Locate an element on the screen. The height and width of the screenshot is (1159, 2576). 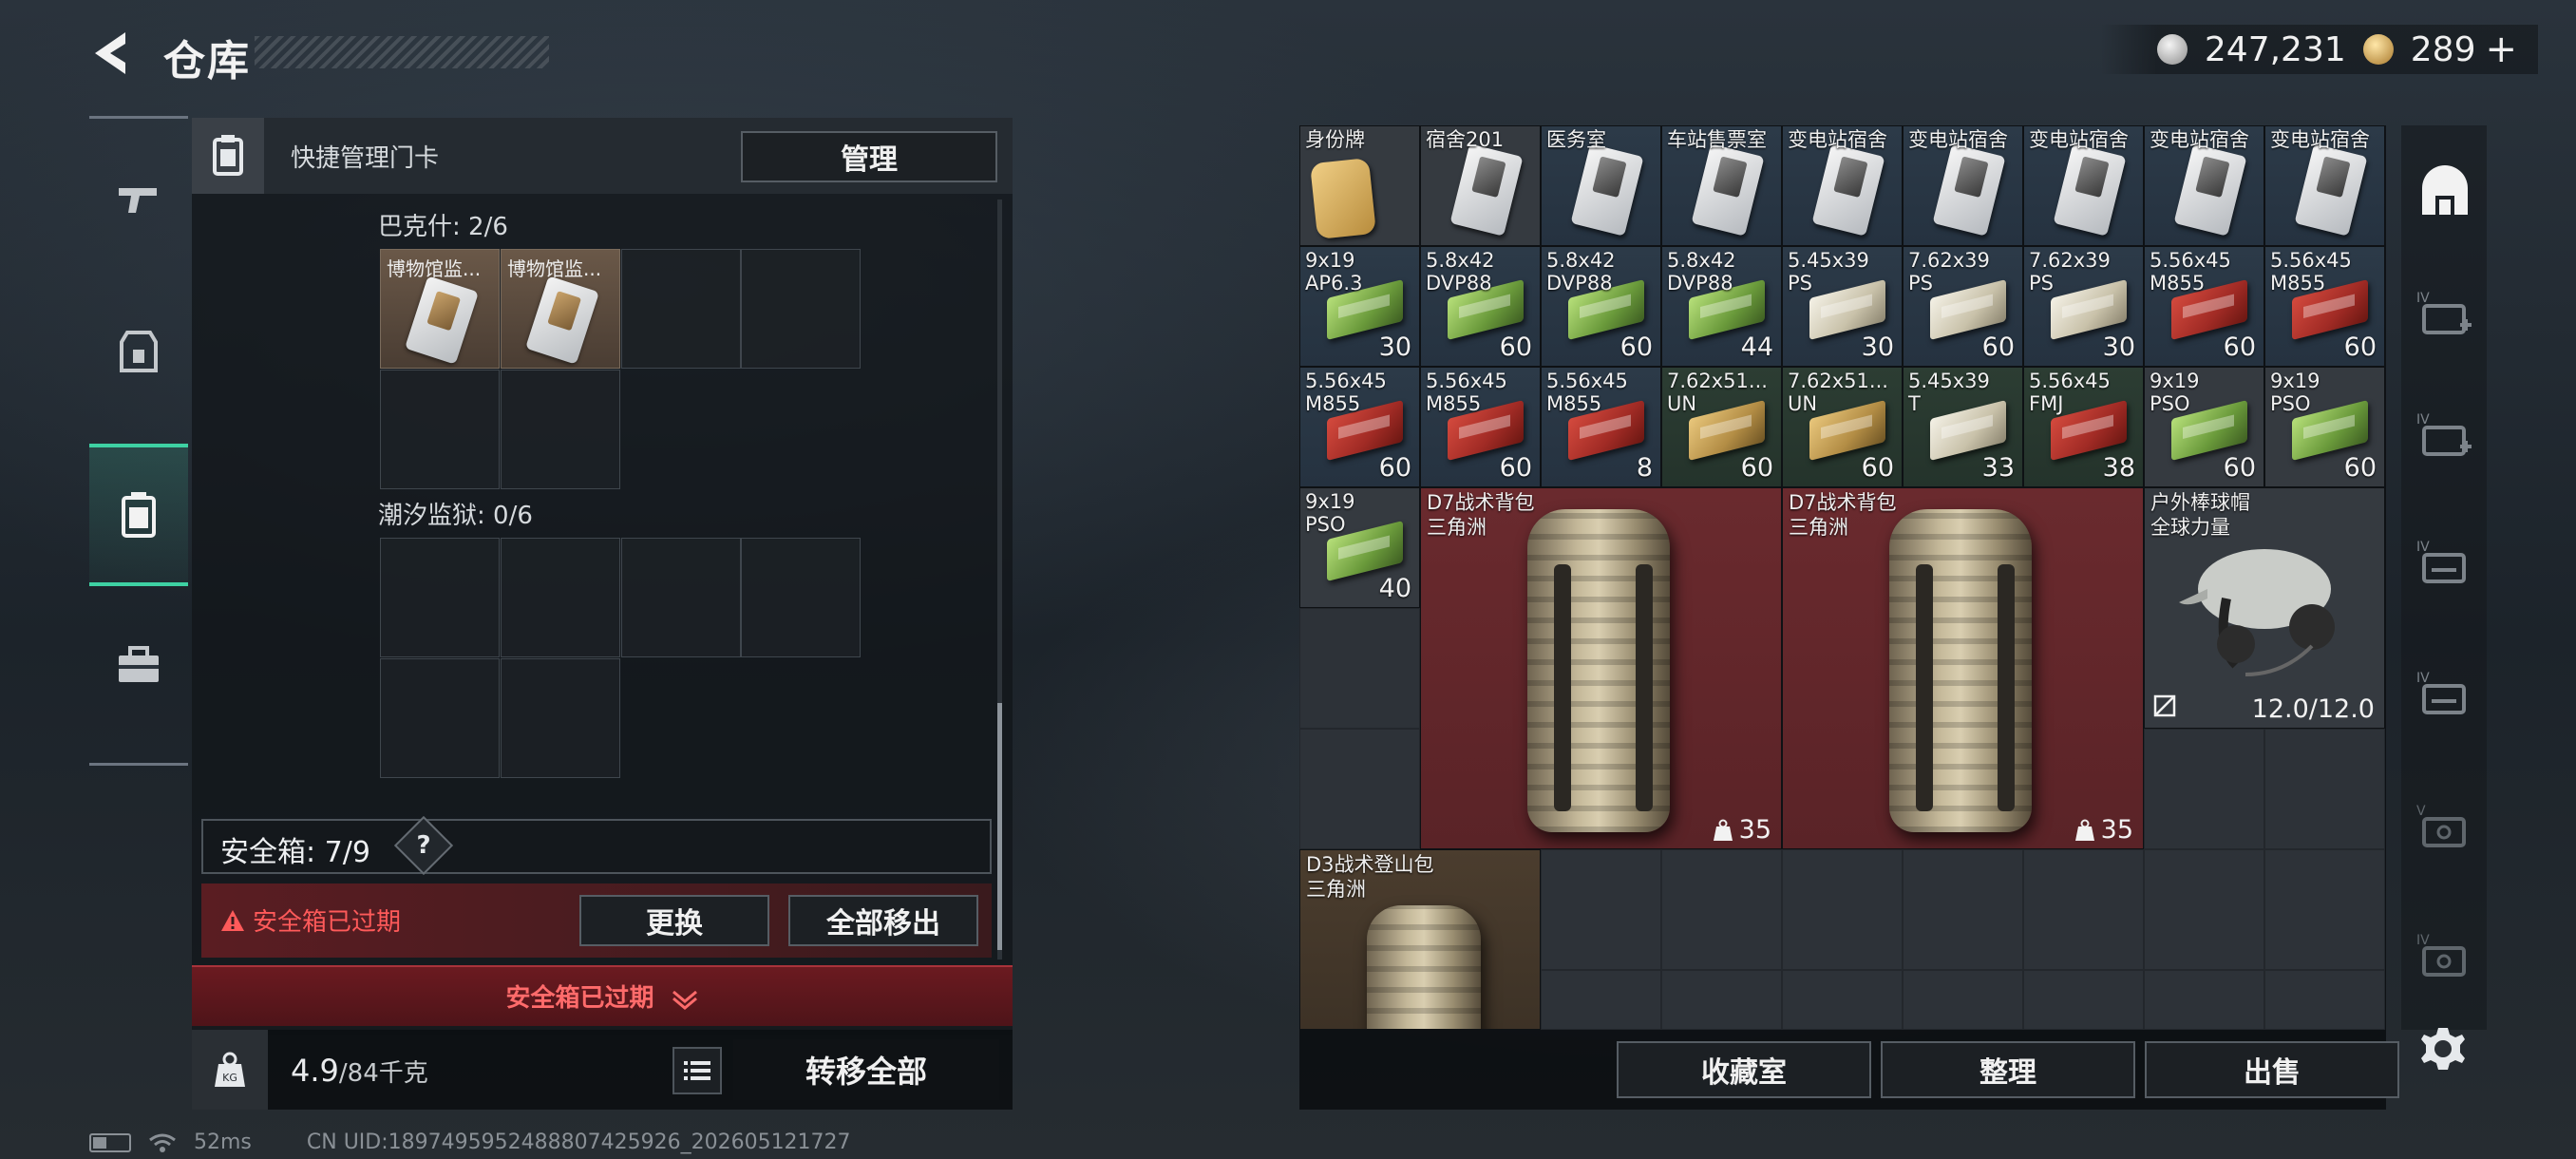
list-view-button is located at coordinates (697, 1070).